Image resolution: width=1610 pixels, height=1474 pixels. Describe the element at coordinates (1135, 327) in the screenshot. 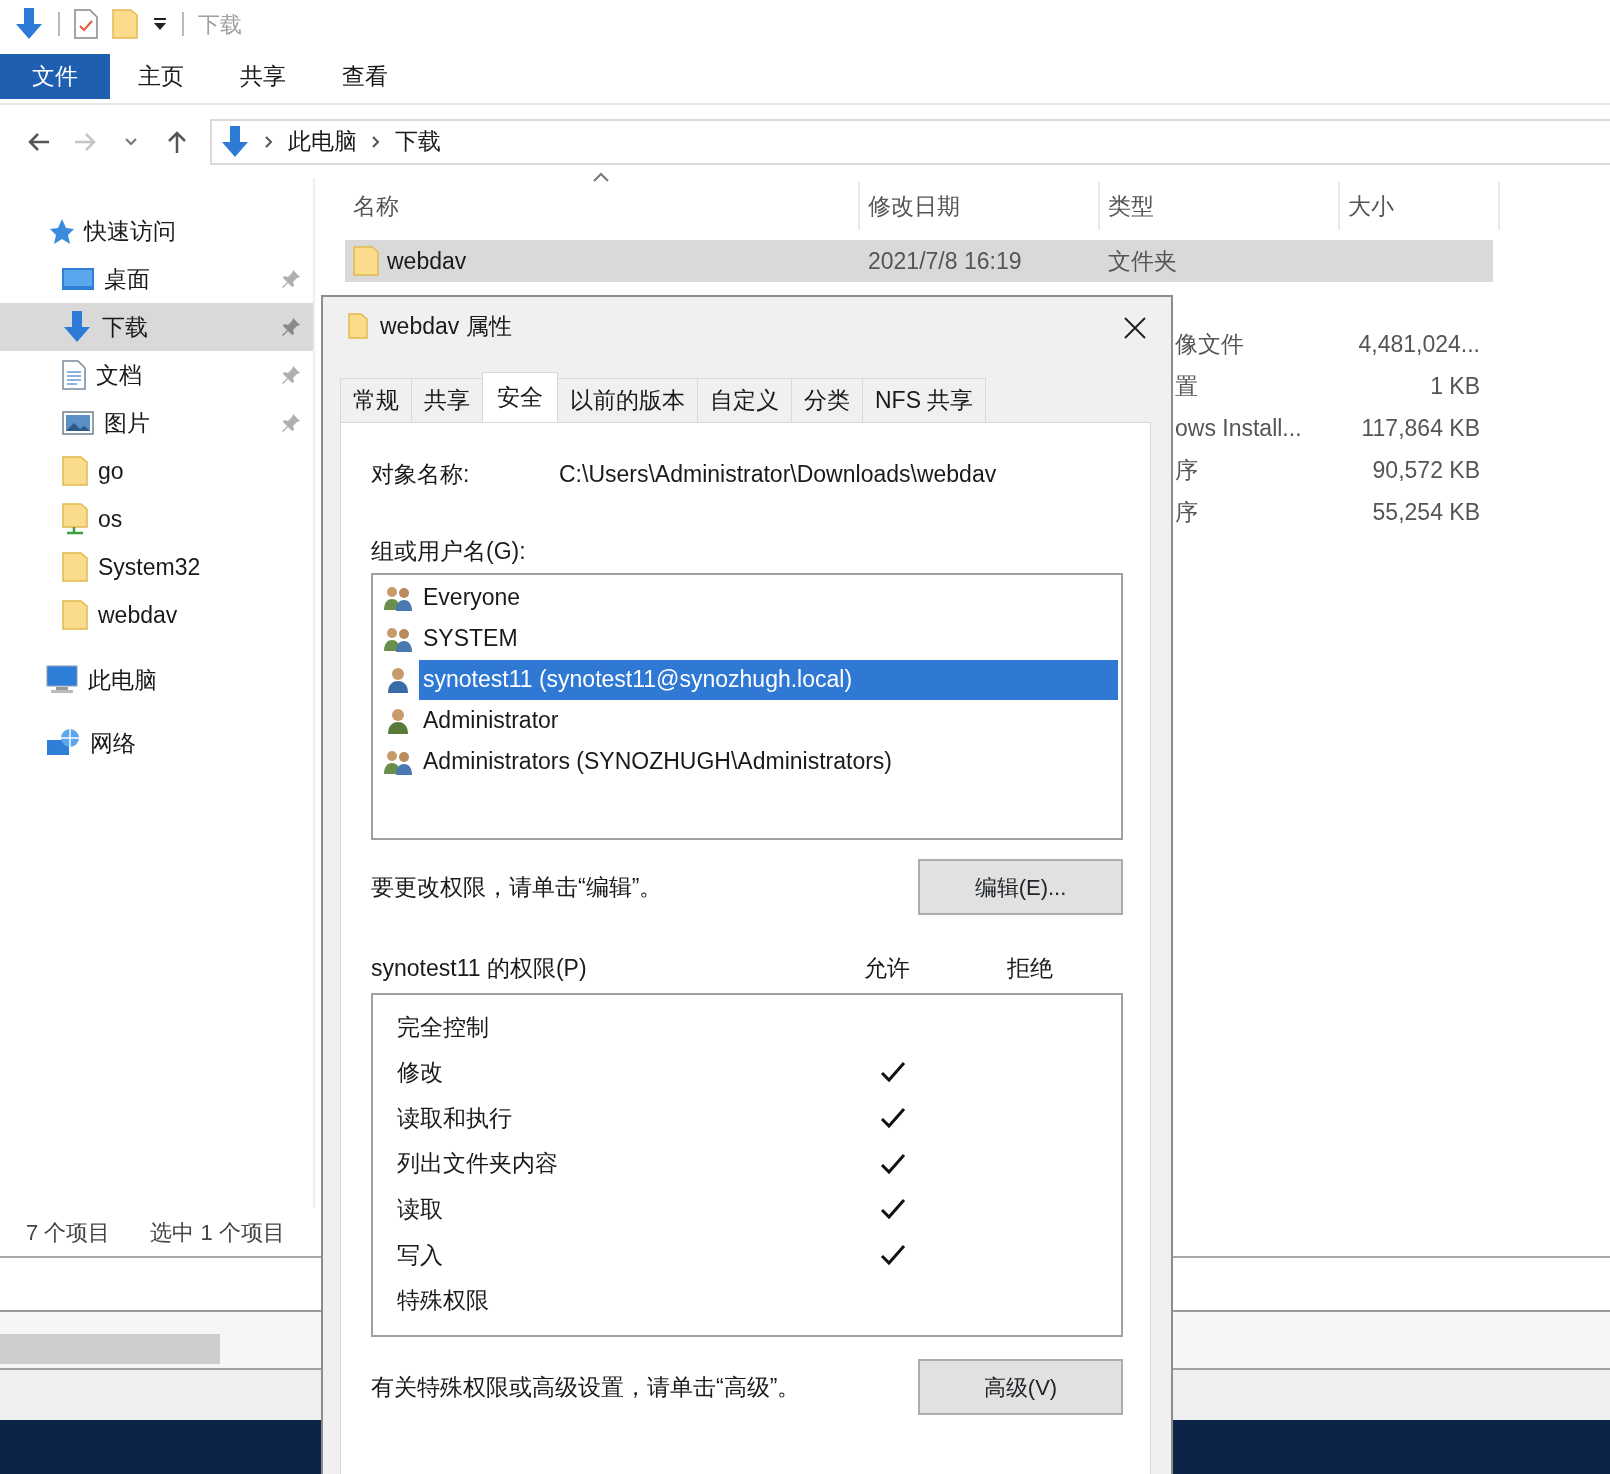

I see `close-icon` at that location.